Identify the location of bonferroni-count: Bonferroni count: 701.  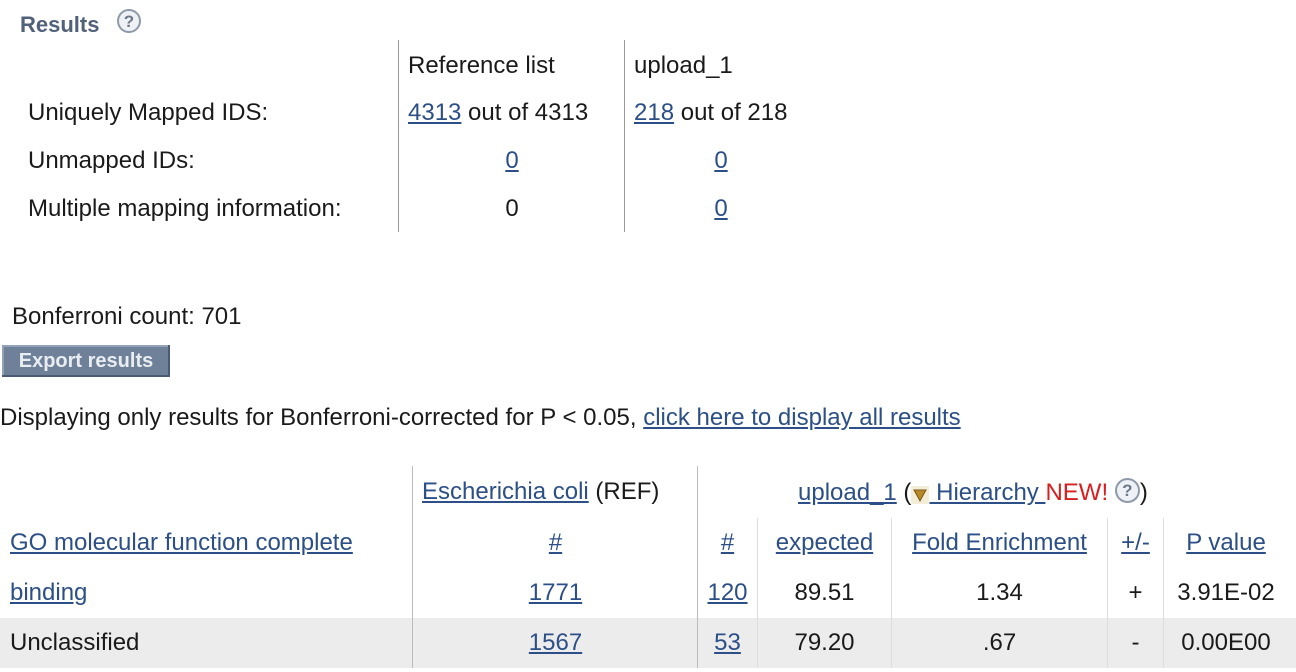
(127, 316).